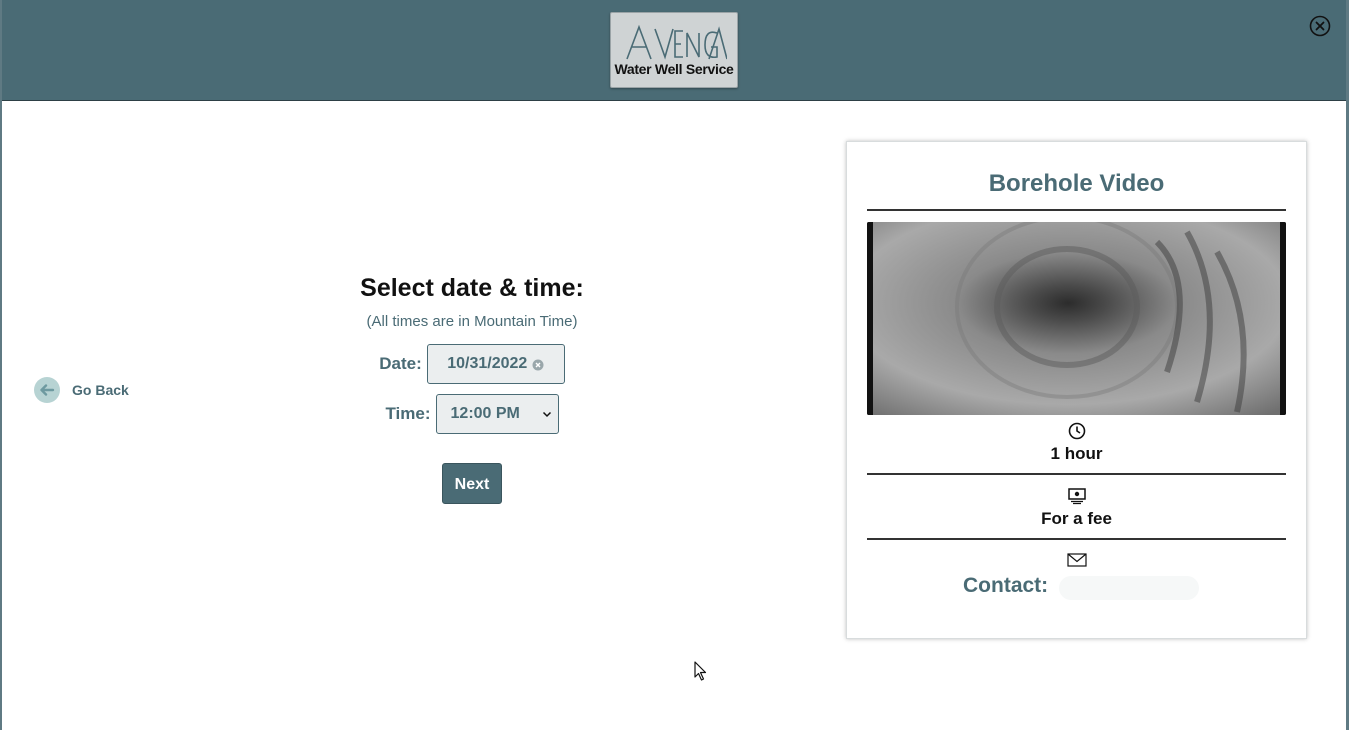  I want to click on go-back-circle, so click(47, 390).